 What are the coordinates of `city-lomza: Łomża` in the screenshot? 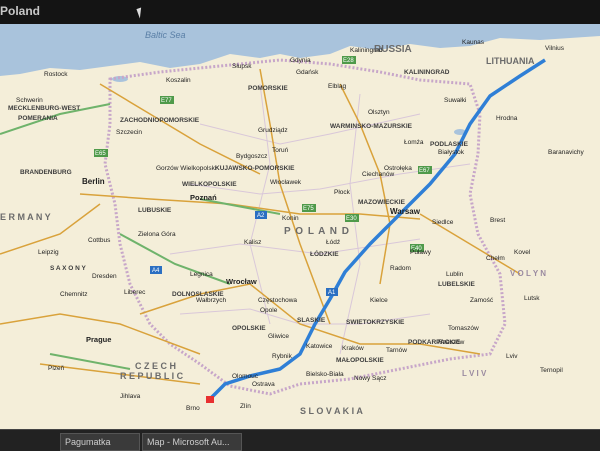 It's located at (414, 142).